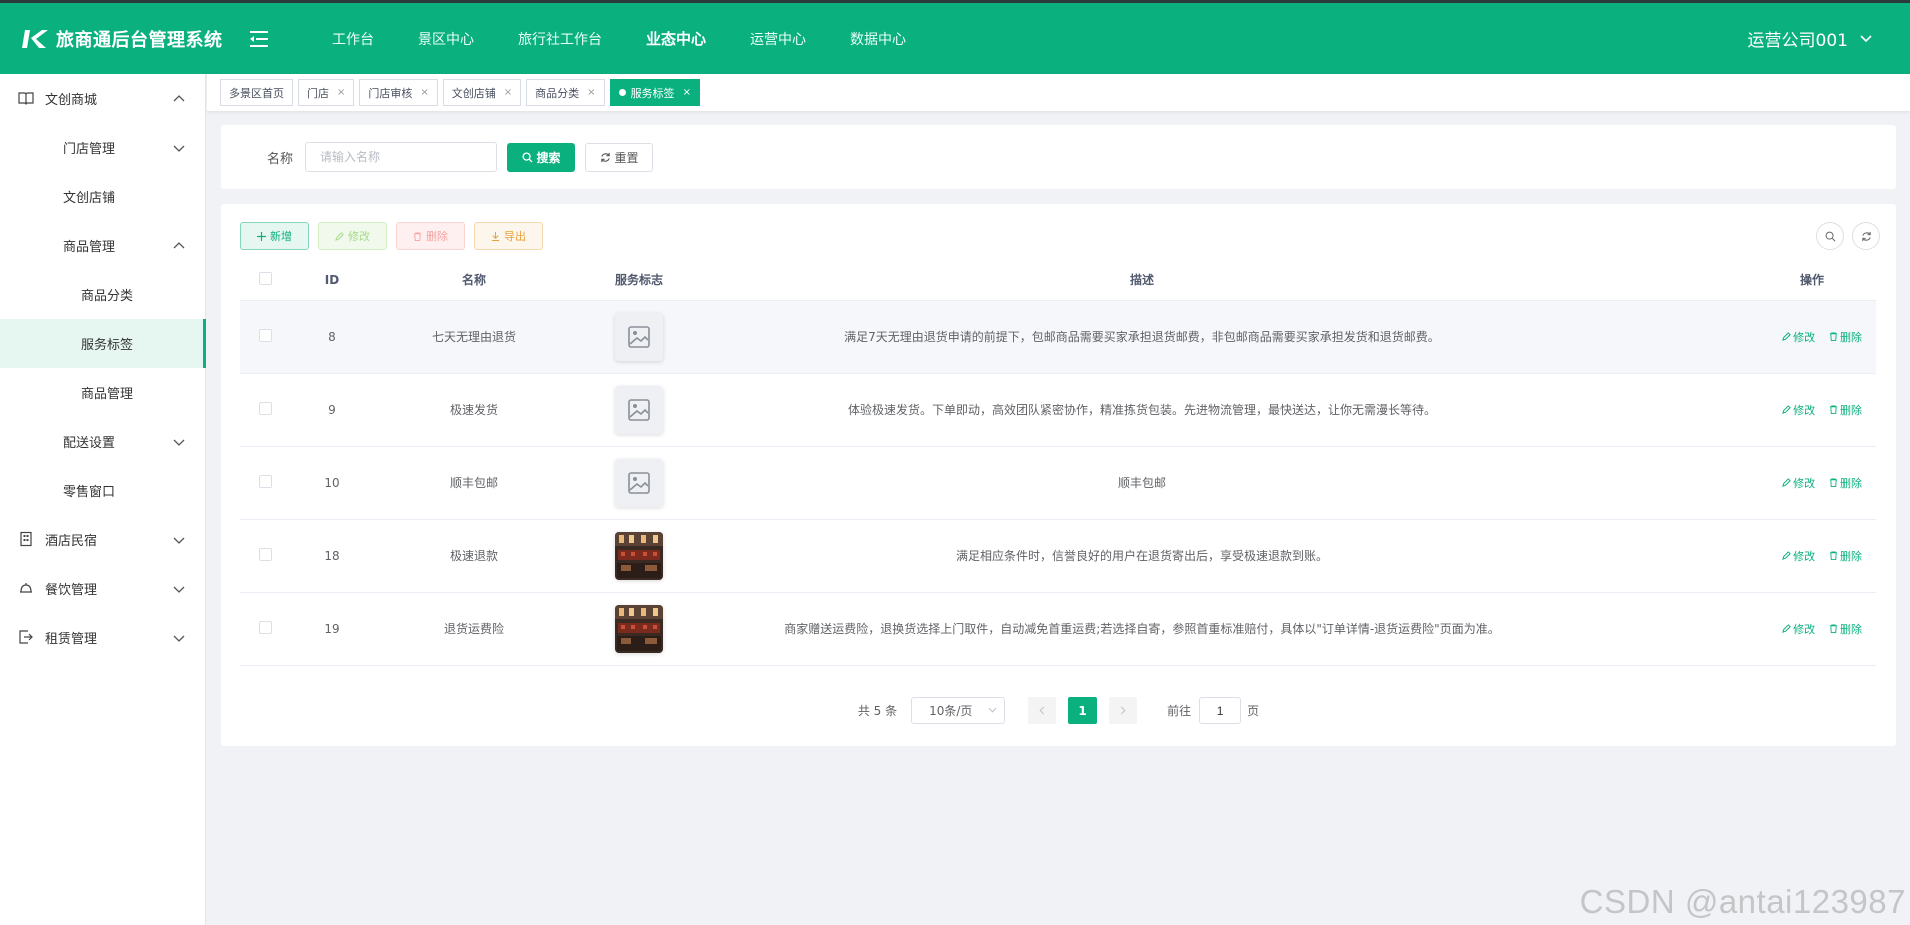  What do you see at coordinates (261, 236) in the screenshot?
I see `plus-icon` at bounding box center [261, 236].